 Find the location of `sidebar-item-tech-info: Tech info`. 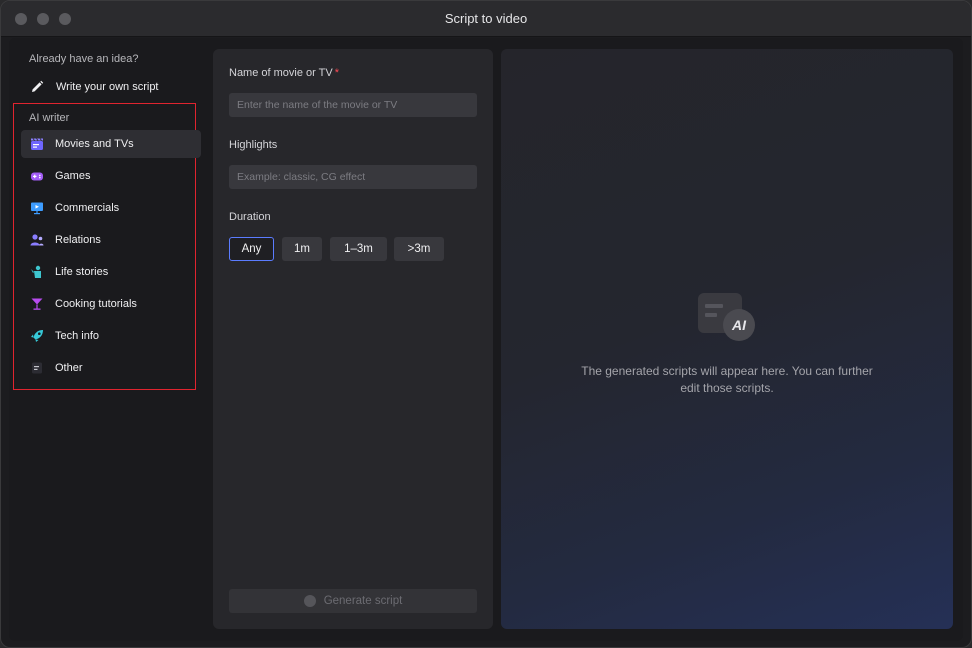

sidebar-item-tech-info: Tech info is located at coordinates (111, 336).